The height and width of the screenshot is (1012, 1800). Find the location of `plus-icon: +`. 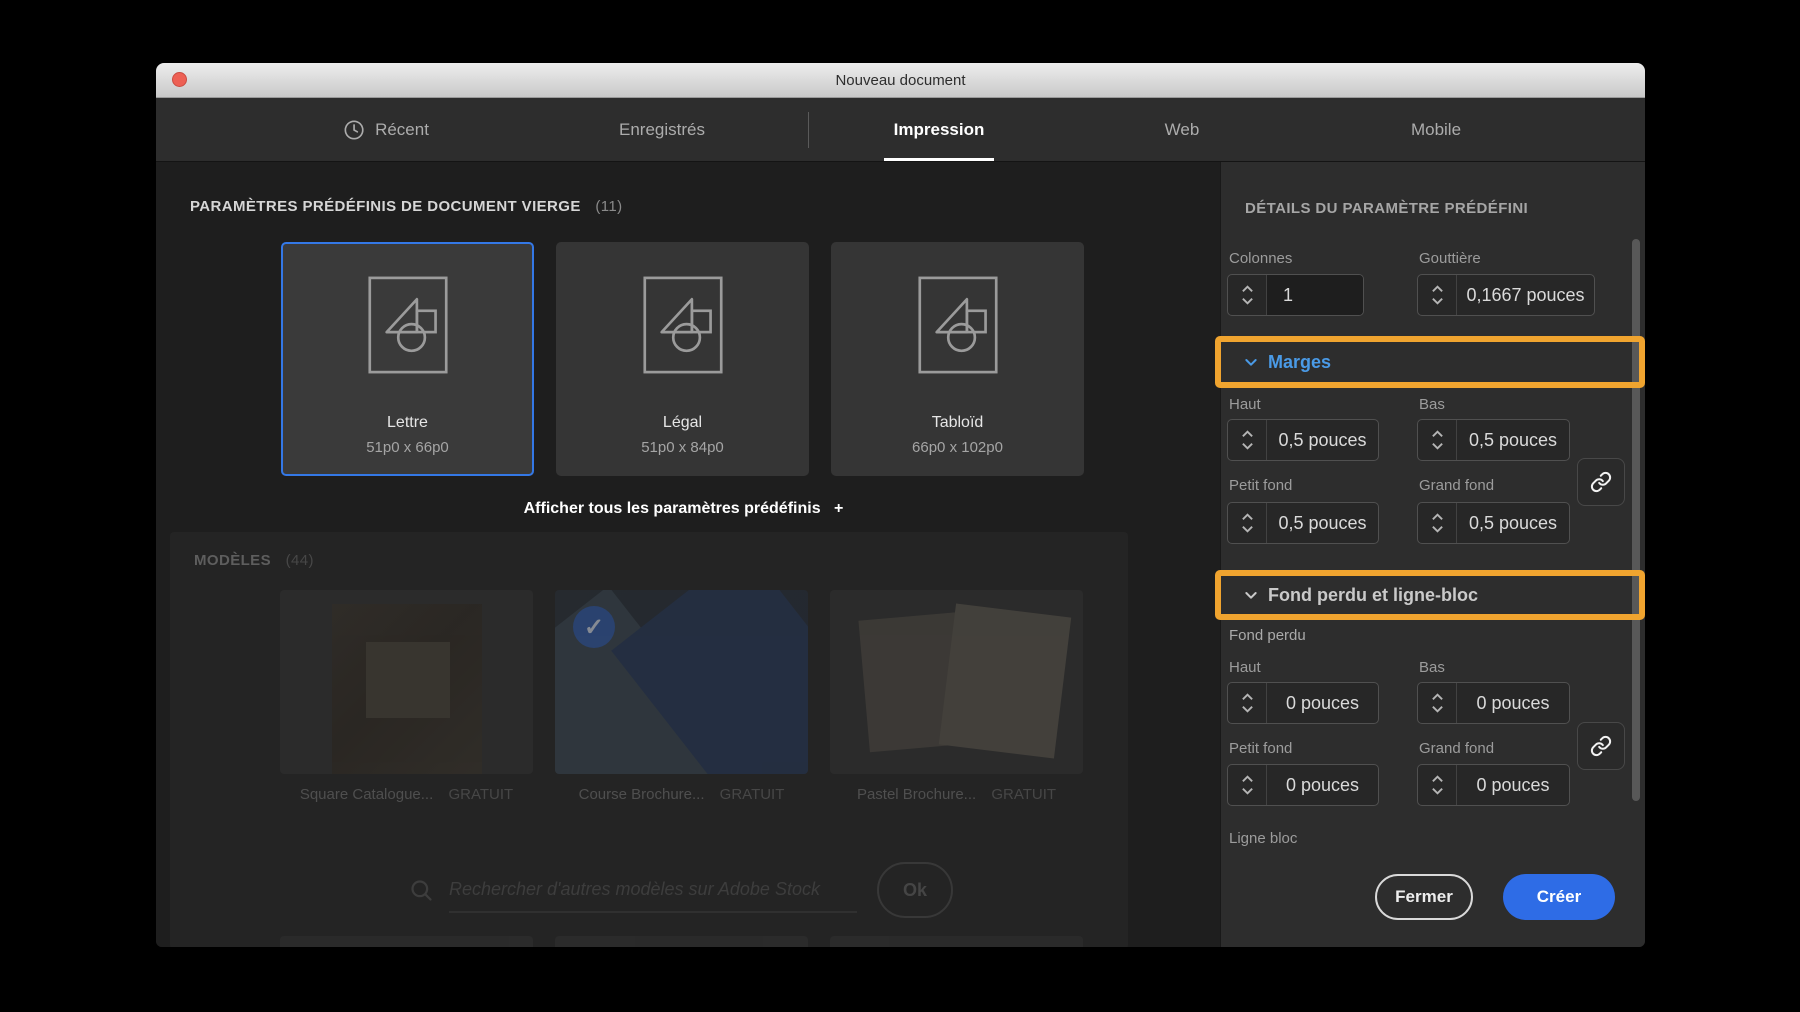

plus-icon: + is located at coordinates (839, 508).